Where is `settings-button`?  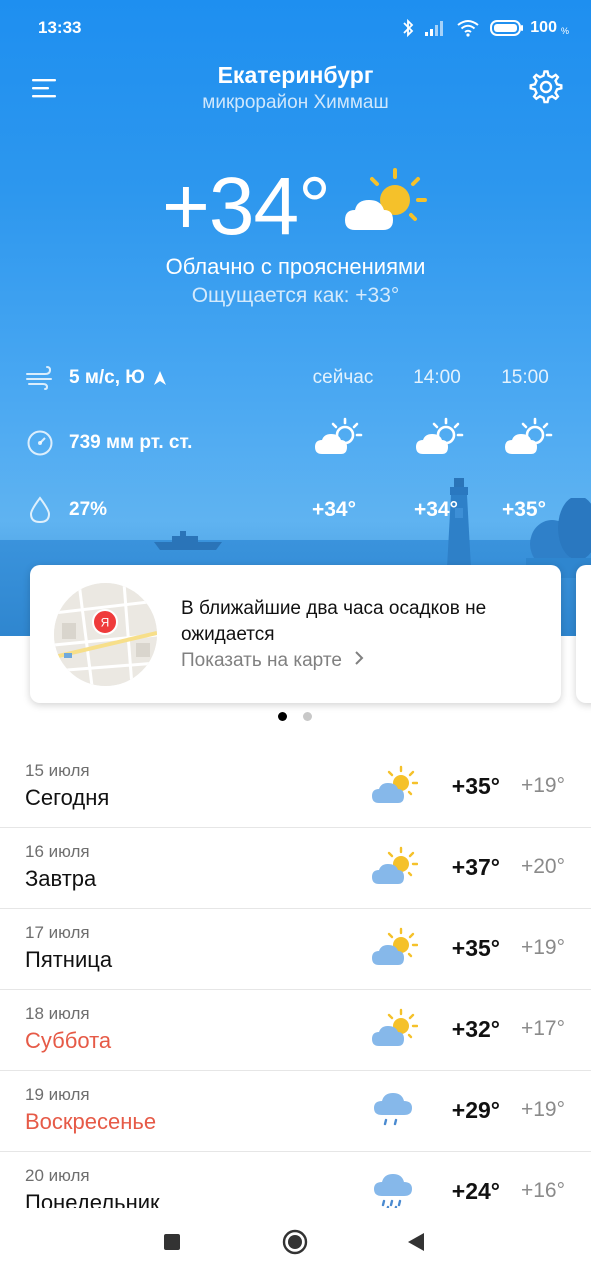
settings-button is located at coordinates (546, 87).